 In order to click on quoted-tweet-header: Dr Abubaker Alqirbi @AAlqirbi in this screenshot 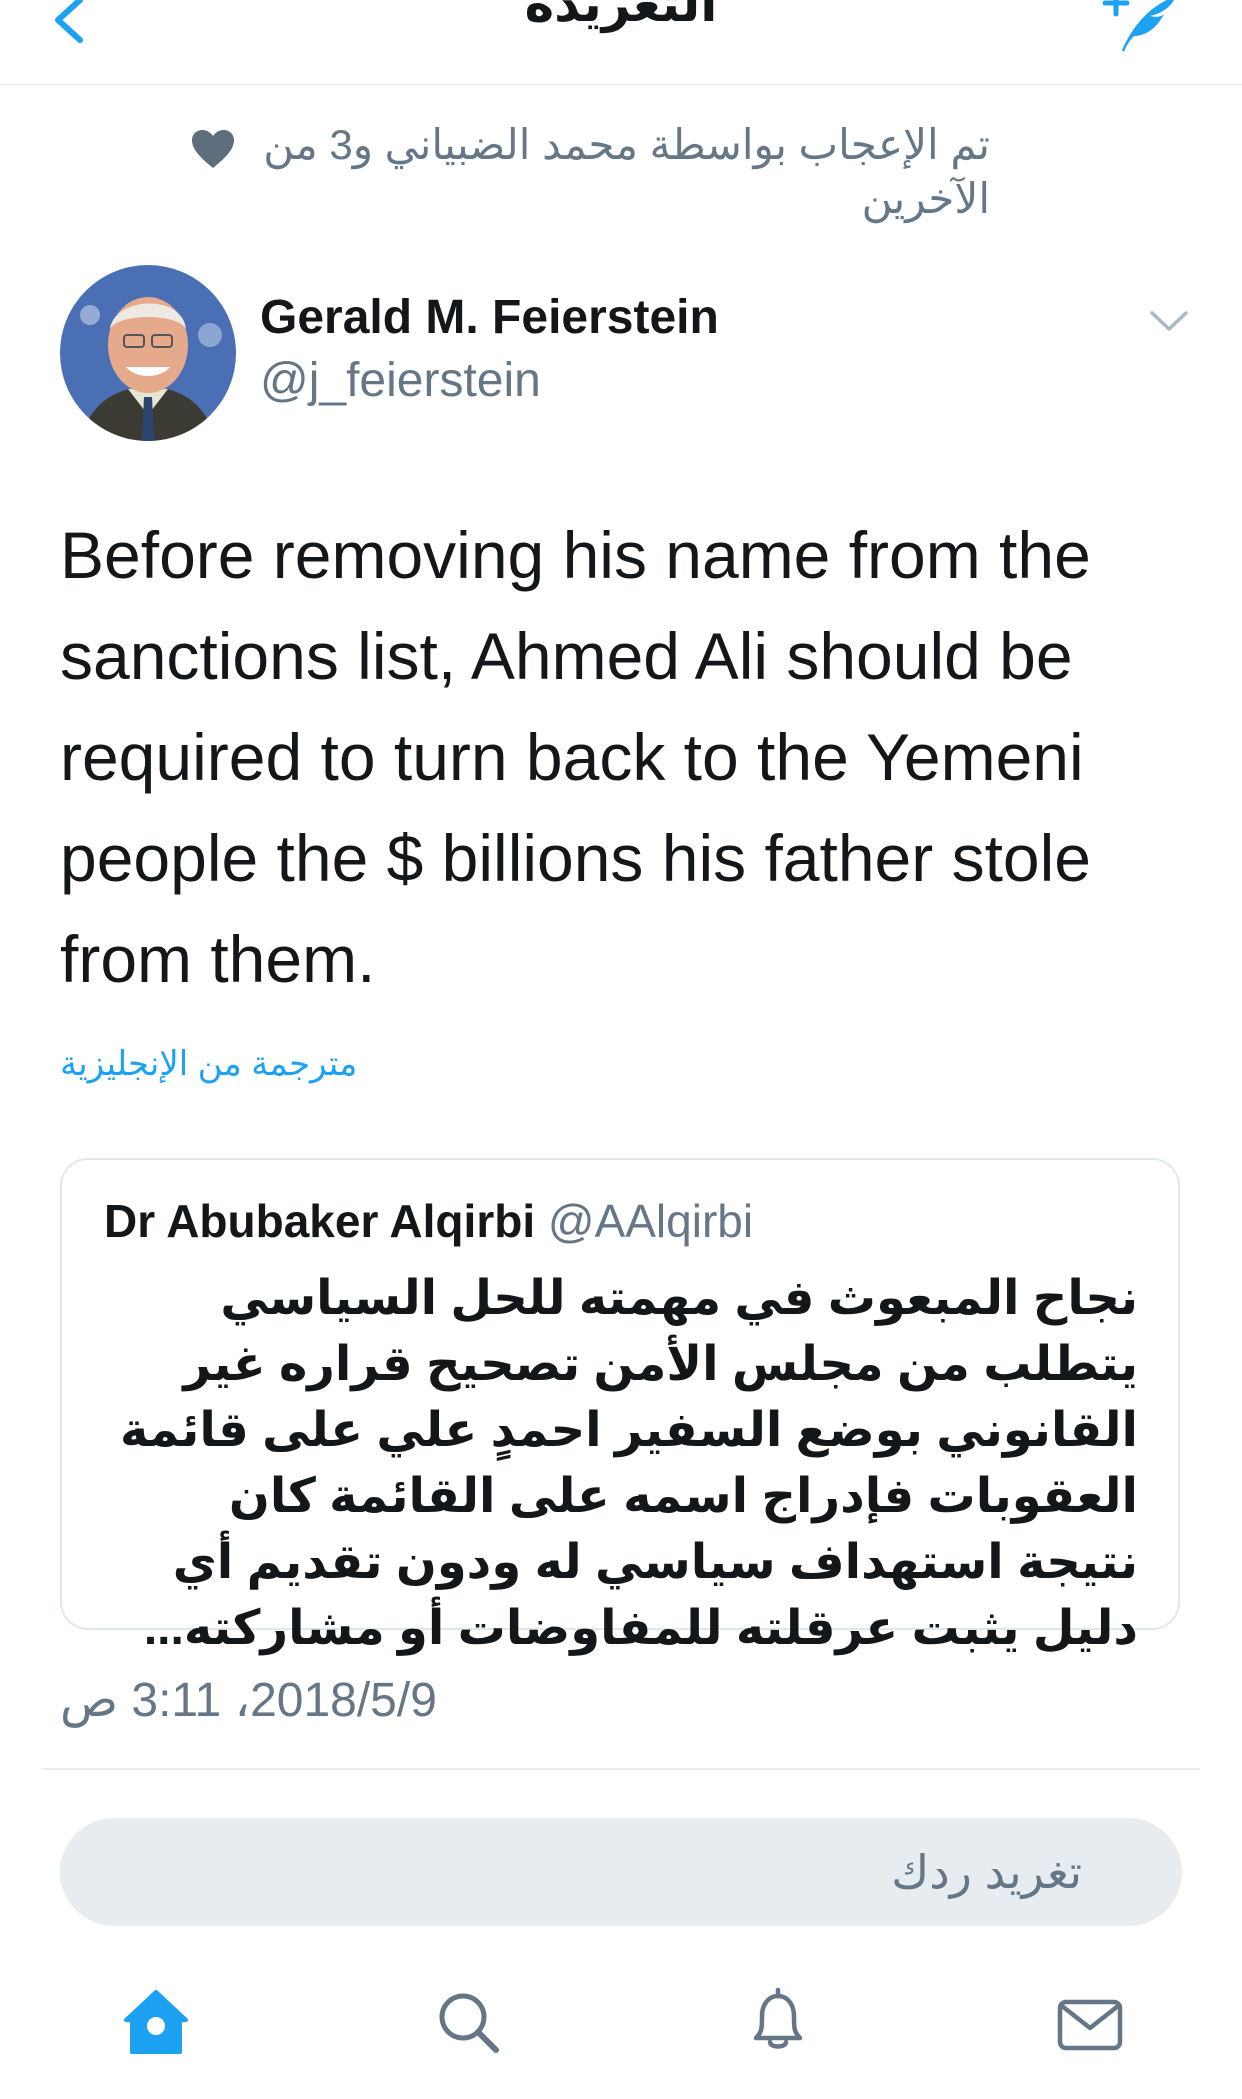, I will do `click(428, 1221)`.